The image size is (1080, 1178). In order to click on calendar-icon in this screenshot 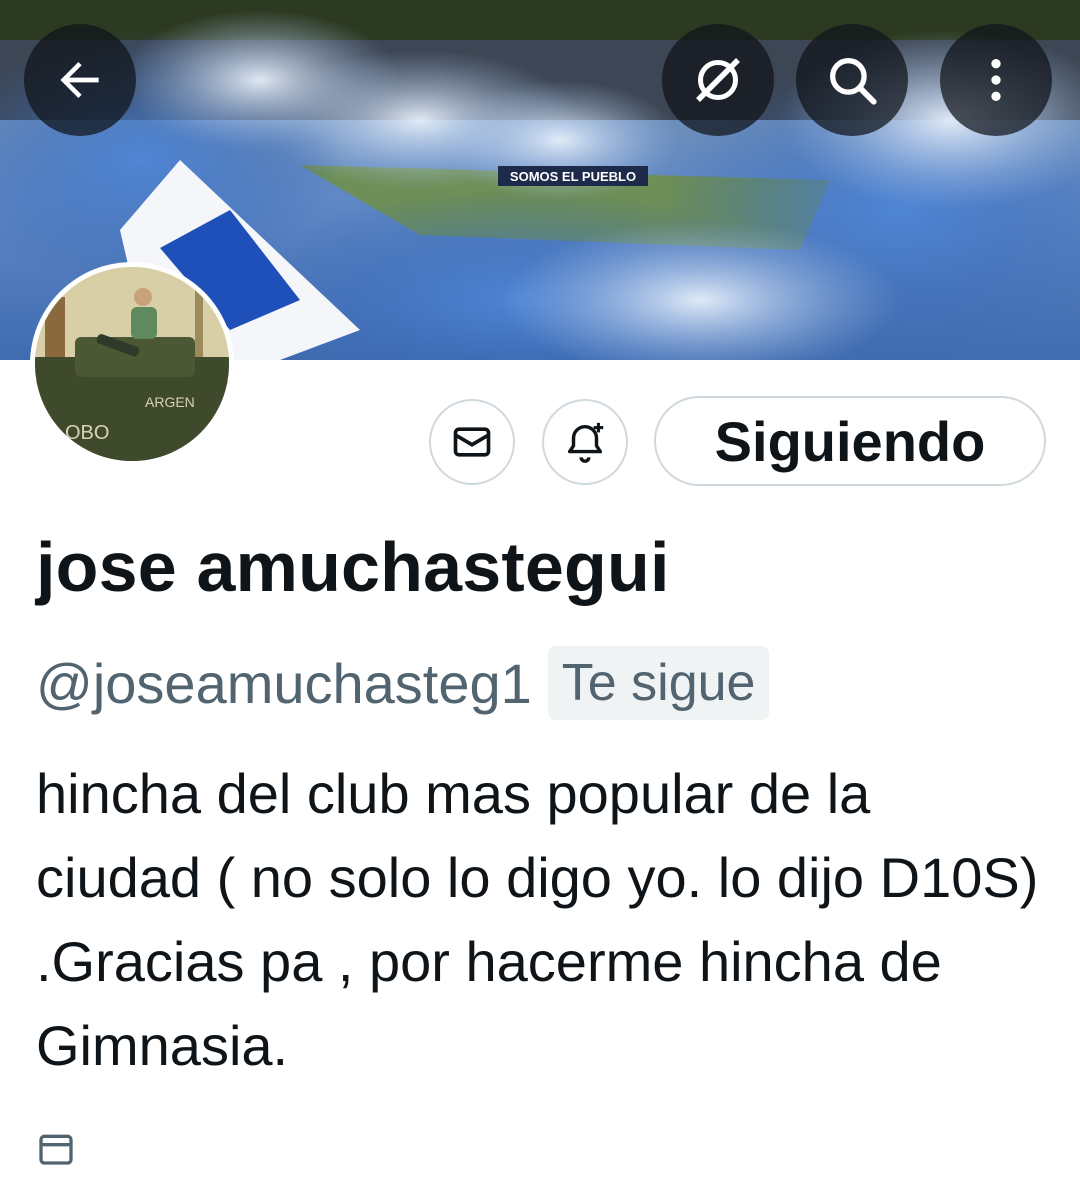, I will do `click(56, 1149)`.